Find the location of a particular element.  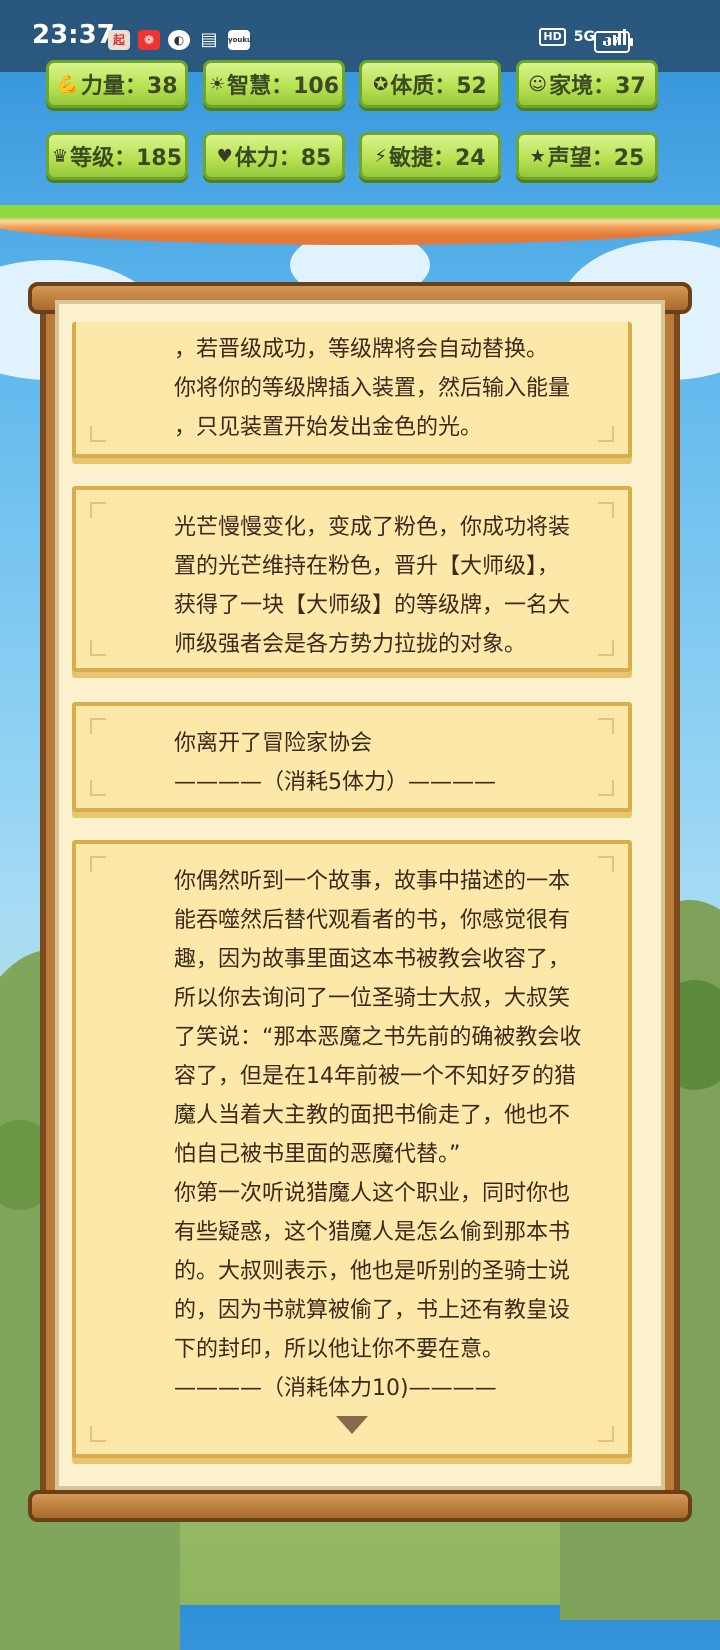

hd-icon: HD is located at coordinates (552, 37).